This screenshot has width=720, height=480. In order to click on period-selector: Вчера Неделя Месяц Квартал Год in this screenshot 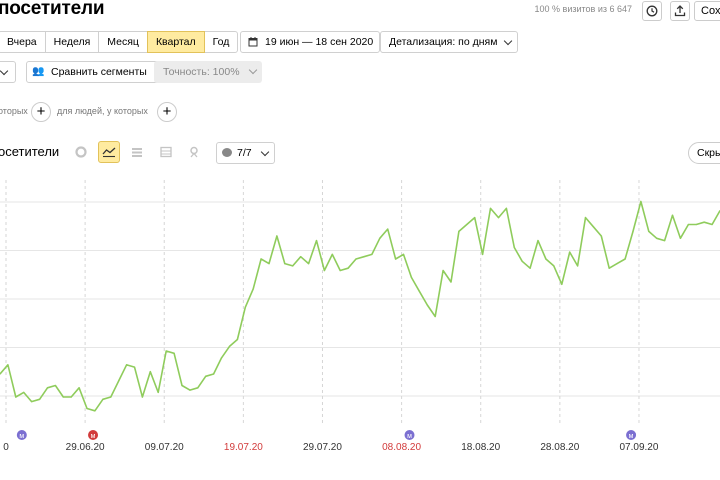, I will do `click(119, 42)`.